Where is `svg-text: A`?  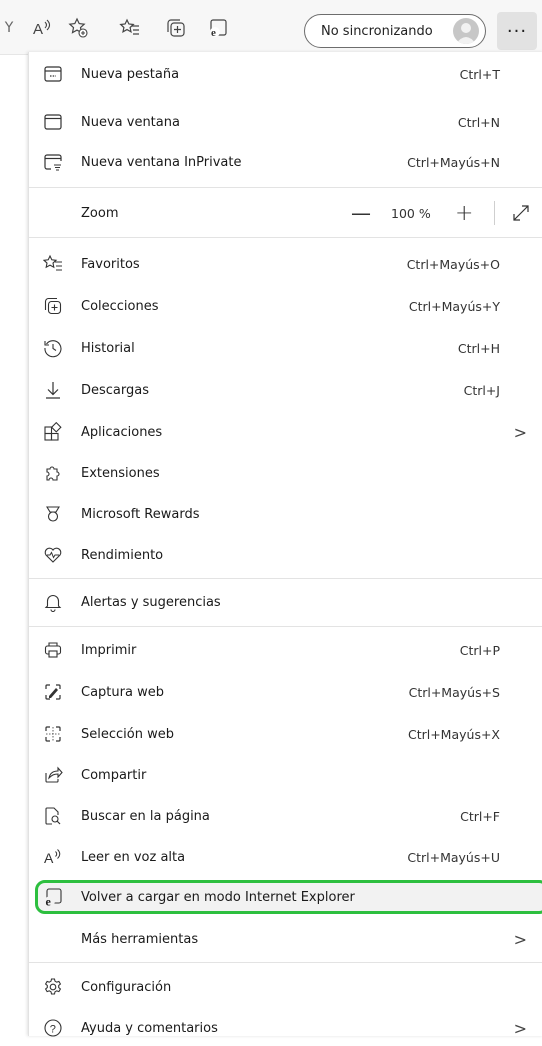
svg-text: A is located at coordinates (38, 29).